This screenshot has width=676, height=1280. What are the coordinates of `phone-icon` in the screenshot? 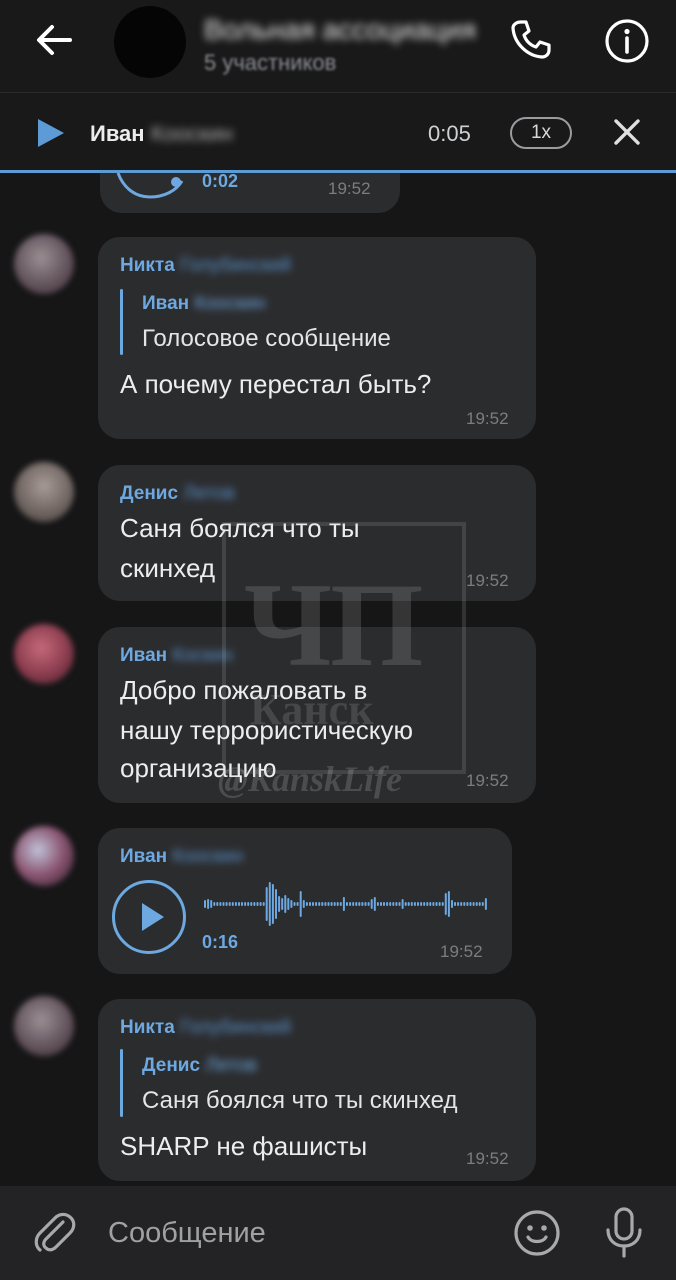 It's located at (531, 39).